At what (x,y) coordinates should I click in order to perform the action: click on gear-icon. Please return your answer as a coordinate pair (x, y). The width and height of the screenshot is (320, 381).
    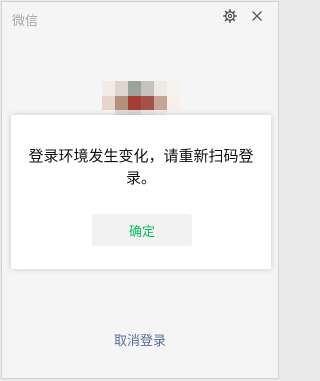
    Looking at the image, I should click on (230, 16).